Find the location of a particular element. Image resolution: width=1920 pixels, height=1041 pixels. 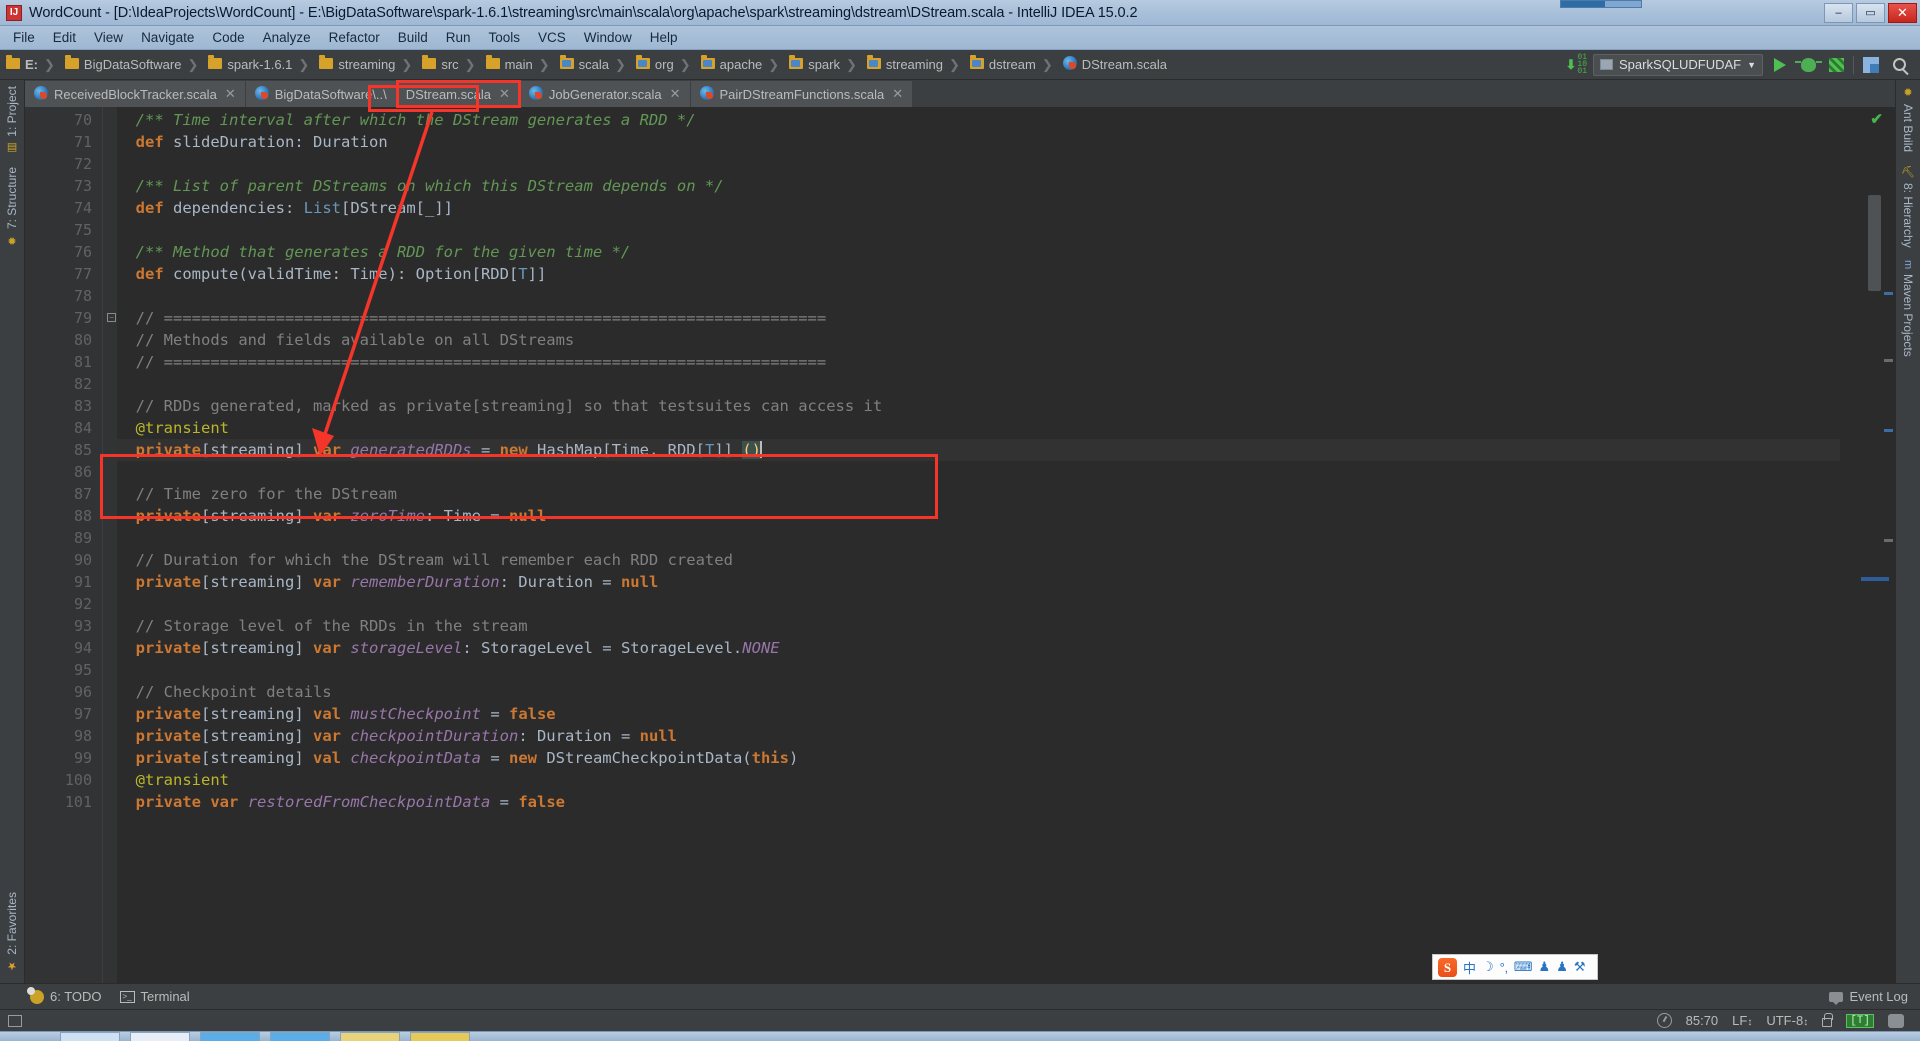

tool-window-terminal: >_ Terminal is located at coordinates (154, 996).